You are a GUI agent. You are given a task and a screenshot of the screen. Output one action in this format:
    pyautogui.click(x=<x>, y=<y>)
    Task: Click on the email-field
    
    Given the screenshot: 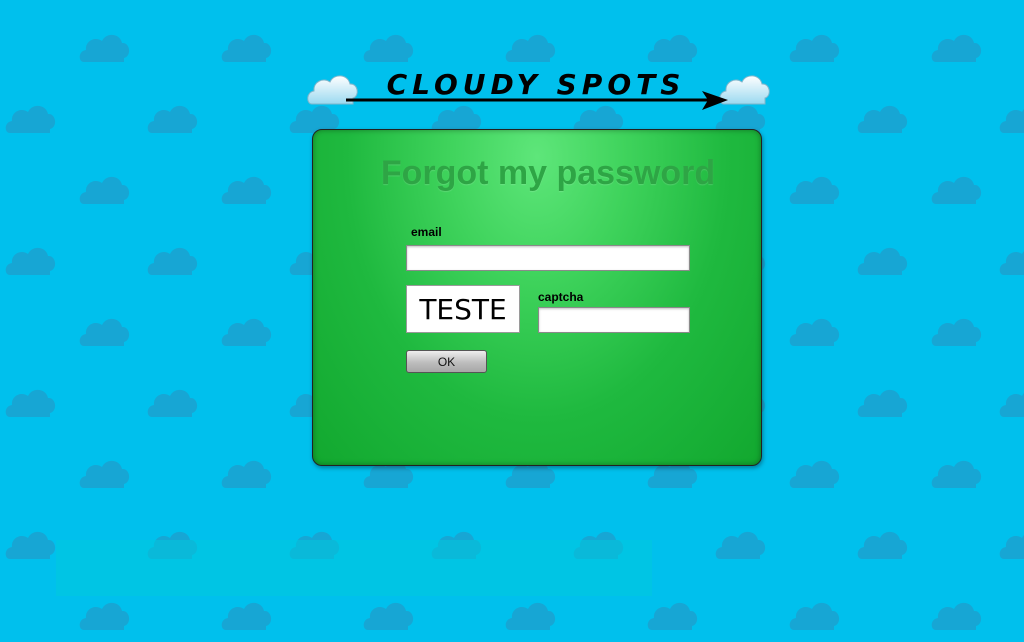 What is the action you would take?
    pyautogui.click(x=548, y=258)
    